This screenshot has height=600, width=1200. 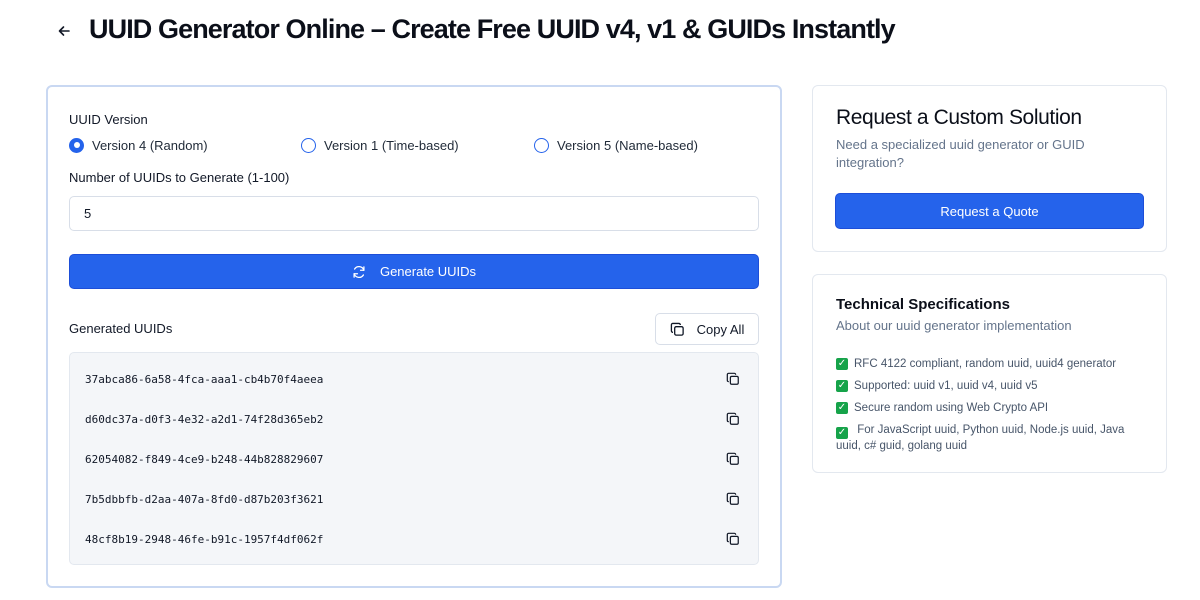 What do you see at coordinates (954, 325) in the screenshot?
I see `technical-specs-subtitle: About our uuid generator implementation` at bounding box center [954, 325].